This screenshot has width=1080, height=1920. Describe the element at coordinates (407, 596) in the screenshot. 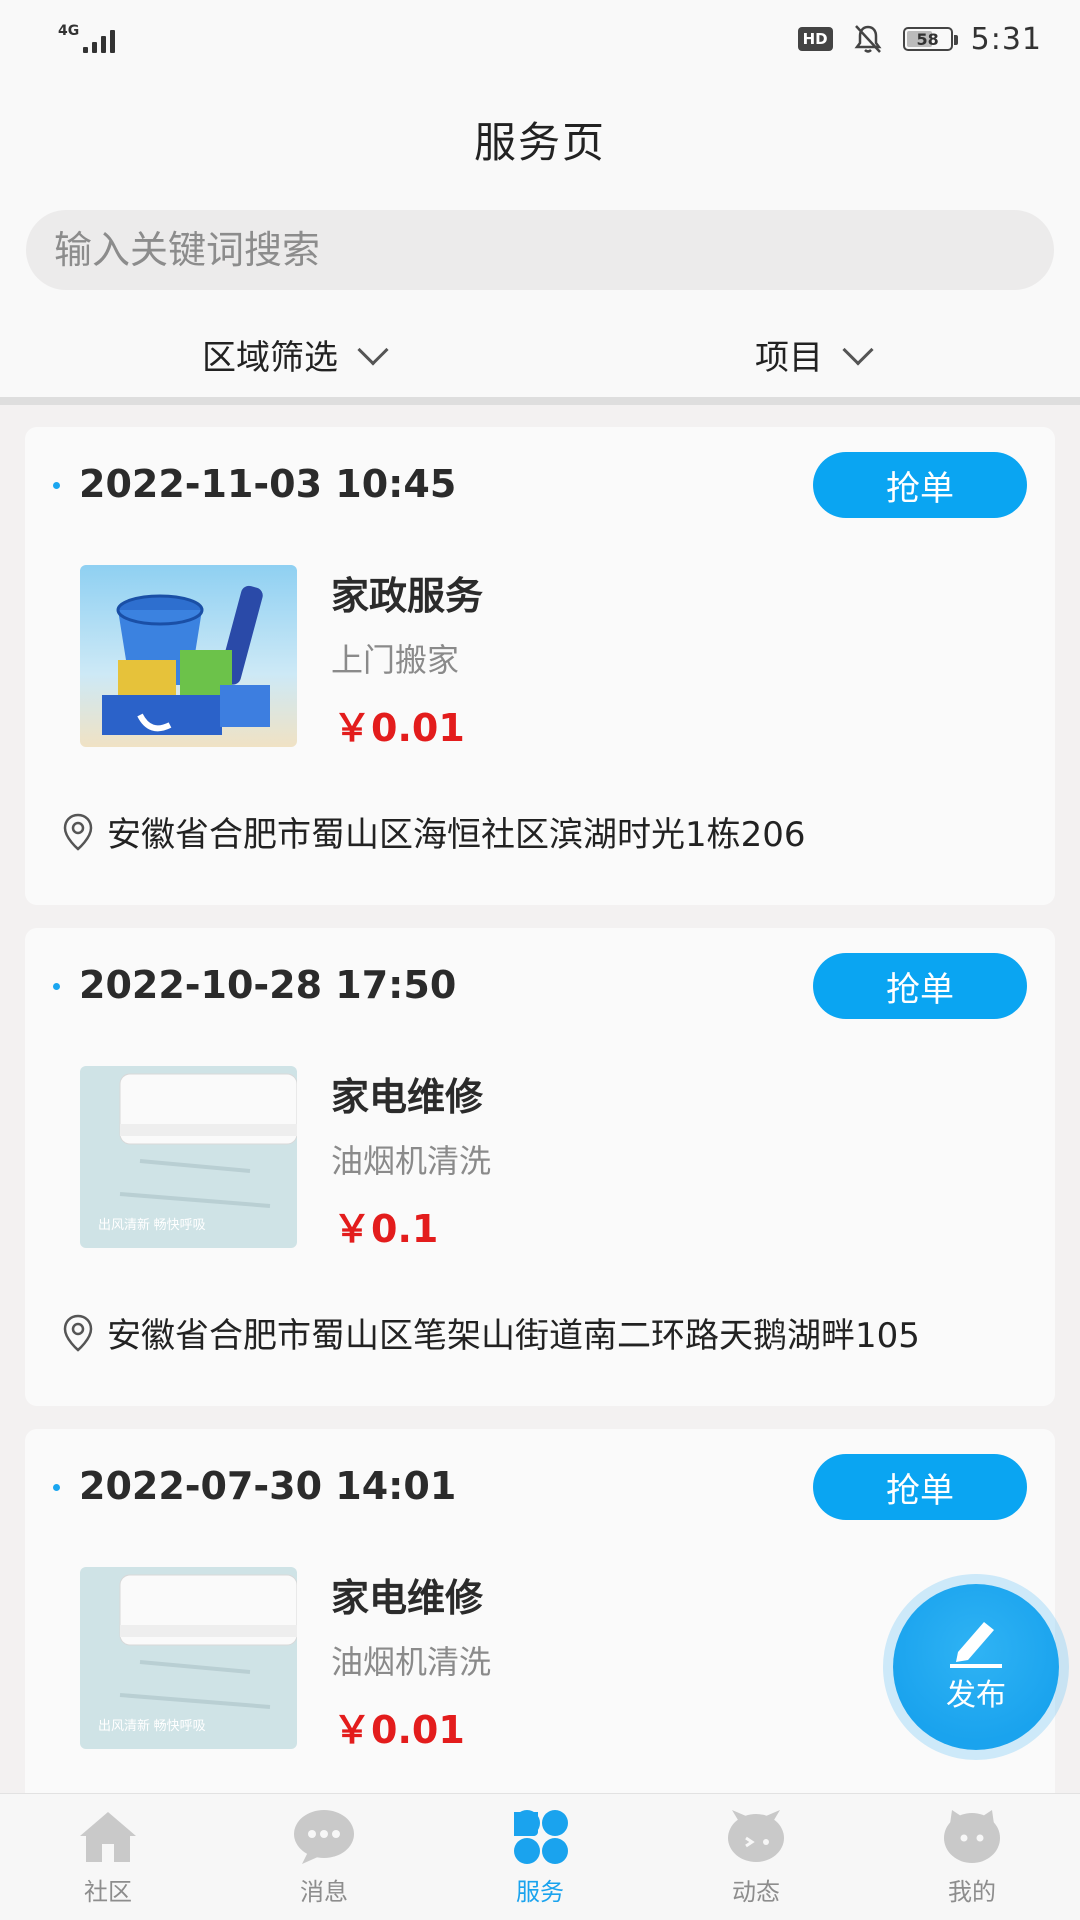

I see `service-category: 家政服务` at that location.